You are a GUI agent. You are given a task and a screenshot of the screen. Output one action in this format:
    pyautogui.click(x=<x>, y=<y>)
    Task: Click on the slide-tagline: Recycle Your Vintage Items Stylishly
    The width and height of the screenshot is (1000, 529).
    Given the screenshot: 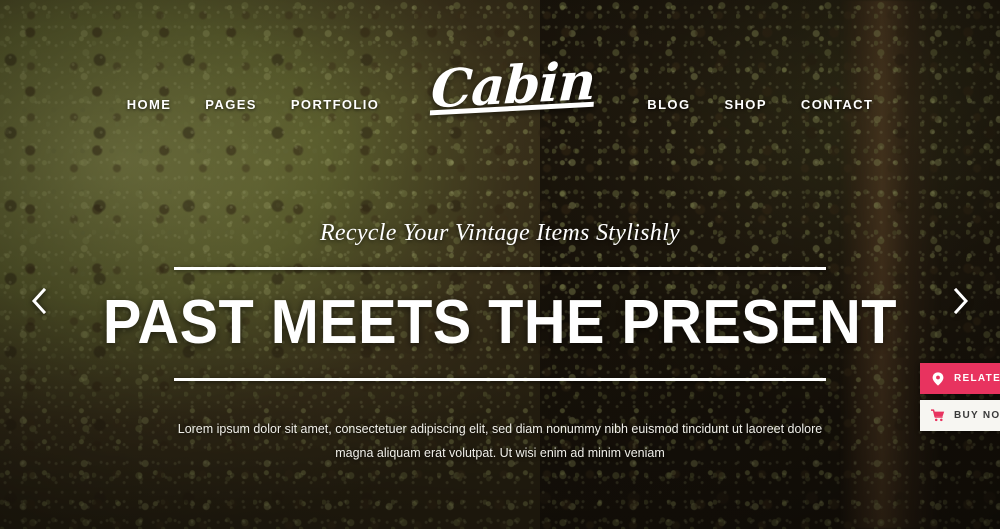 What is the action you would take?
    pyautogui.click(x=500, y=233)
    